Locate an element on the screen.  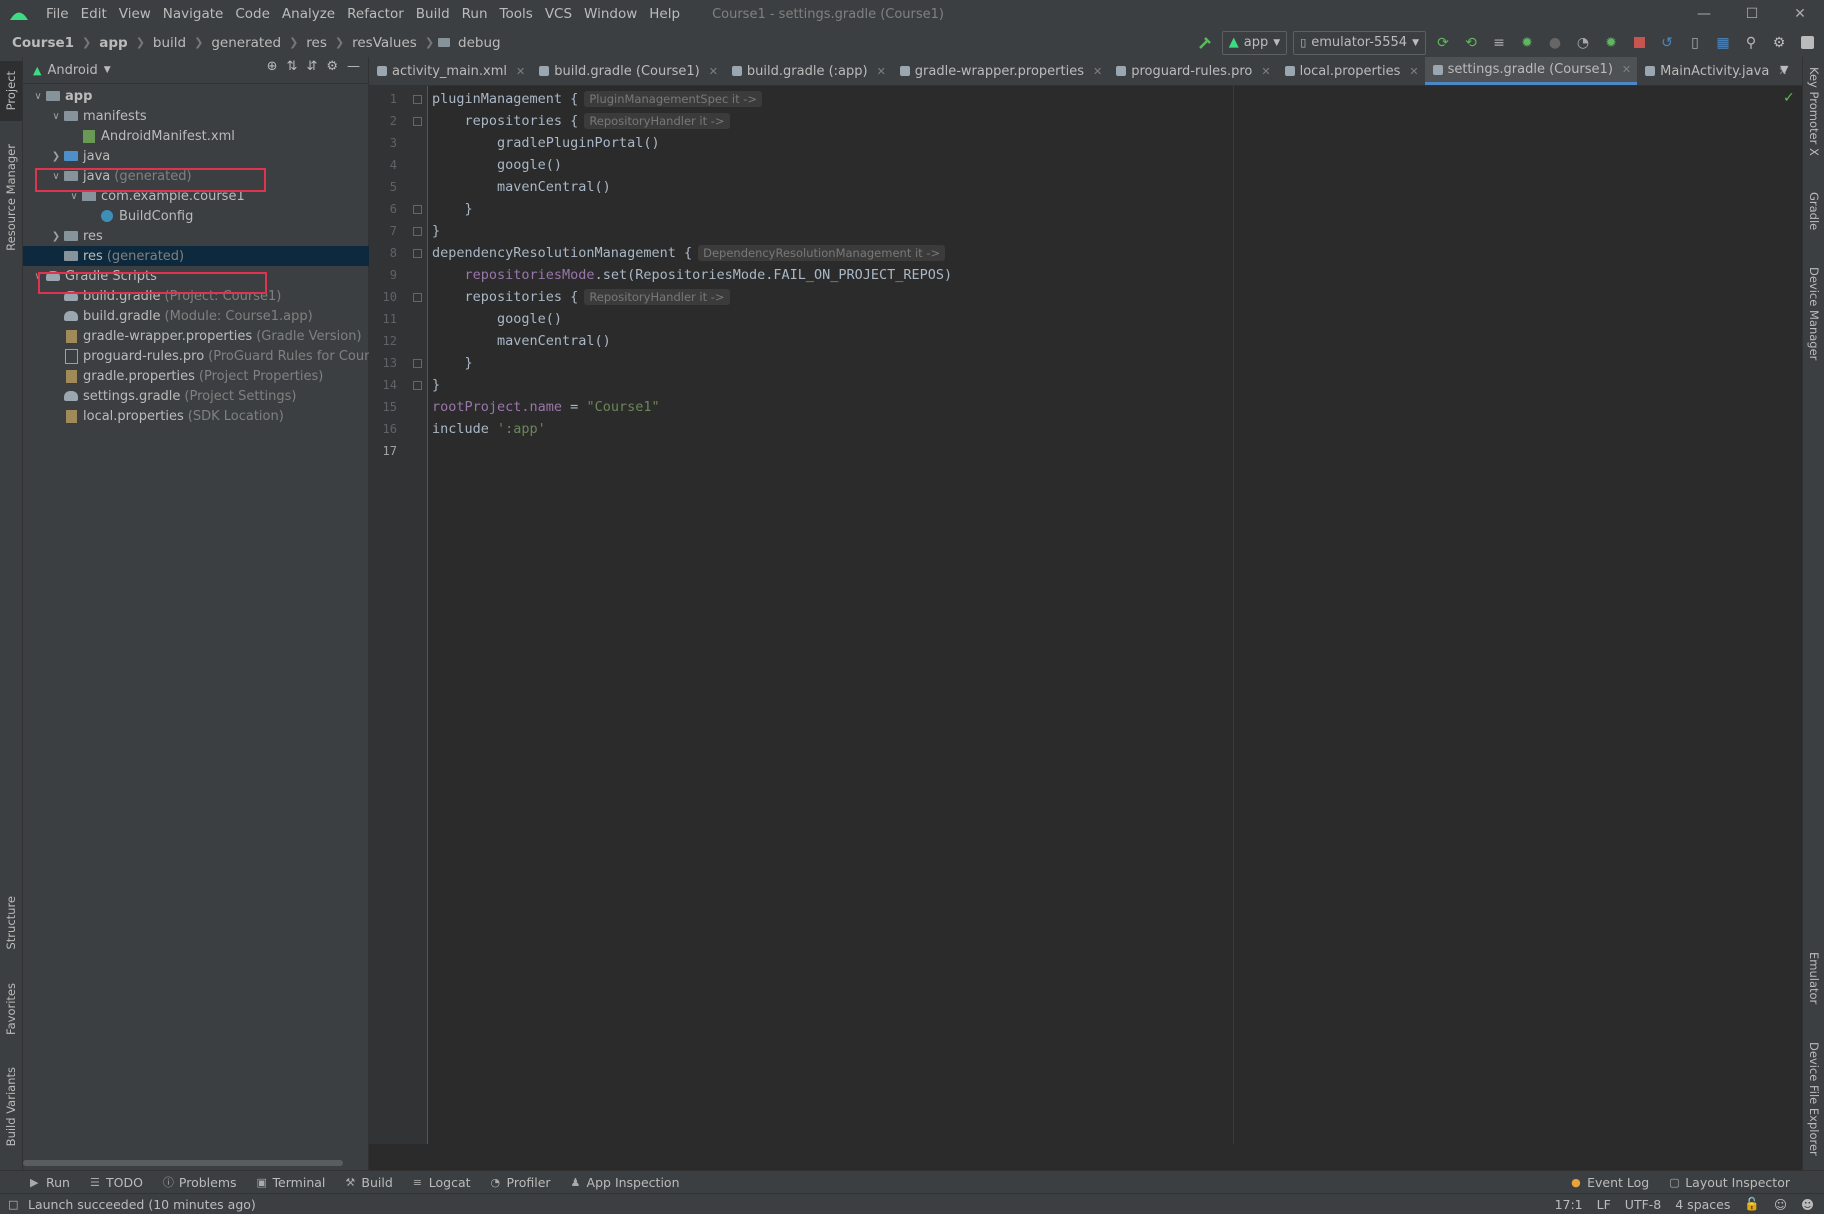
menu-navigate: Navigate is located at coordinates (193, 14).